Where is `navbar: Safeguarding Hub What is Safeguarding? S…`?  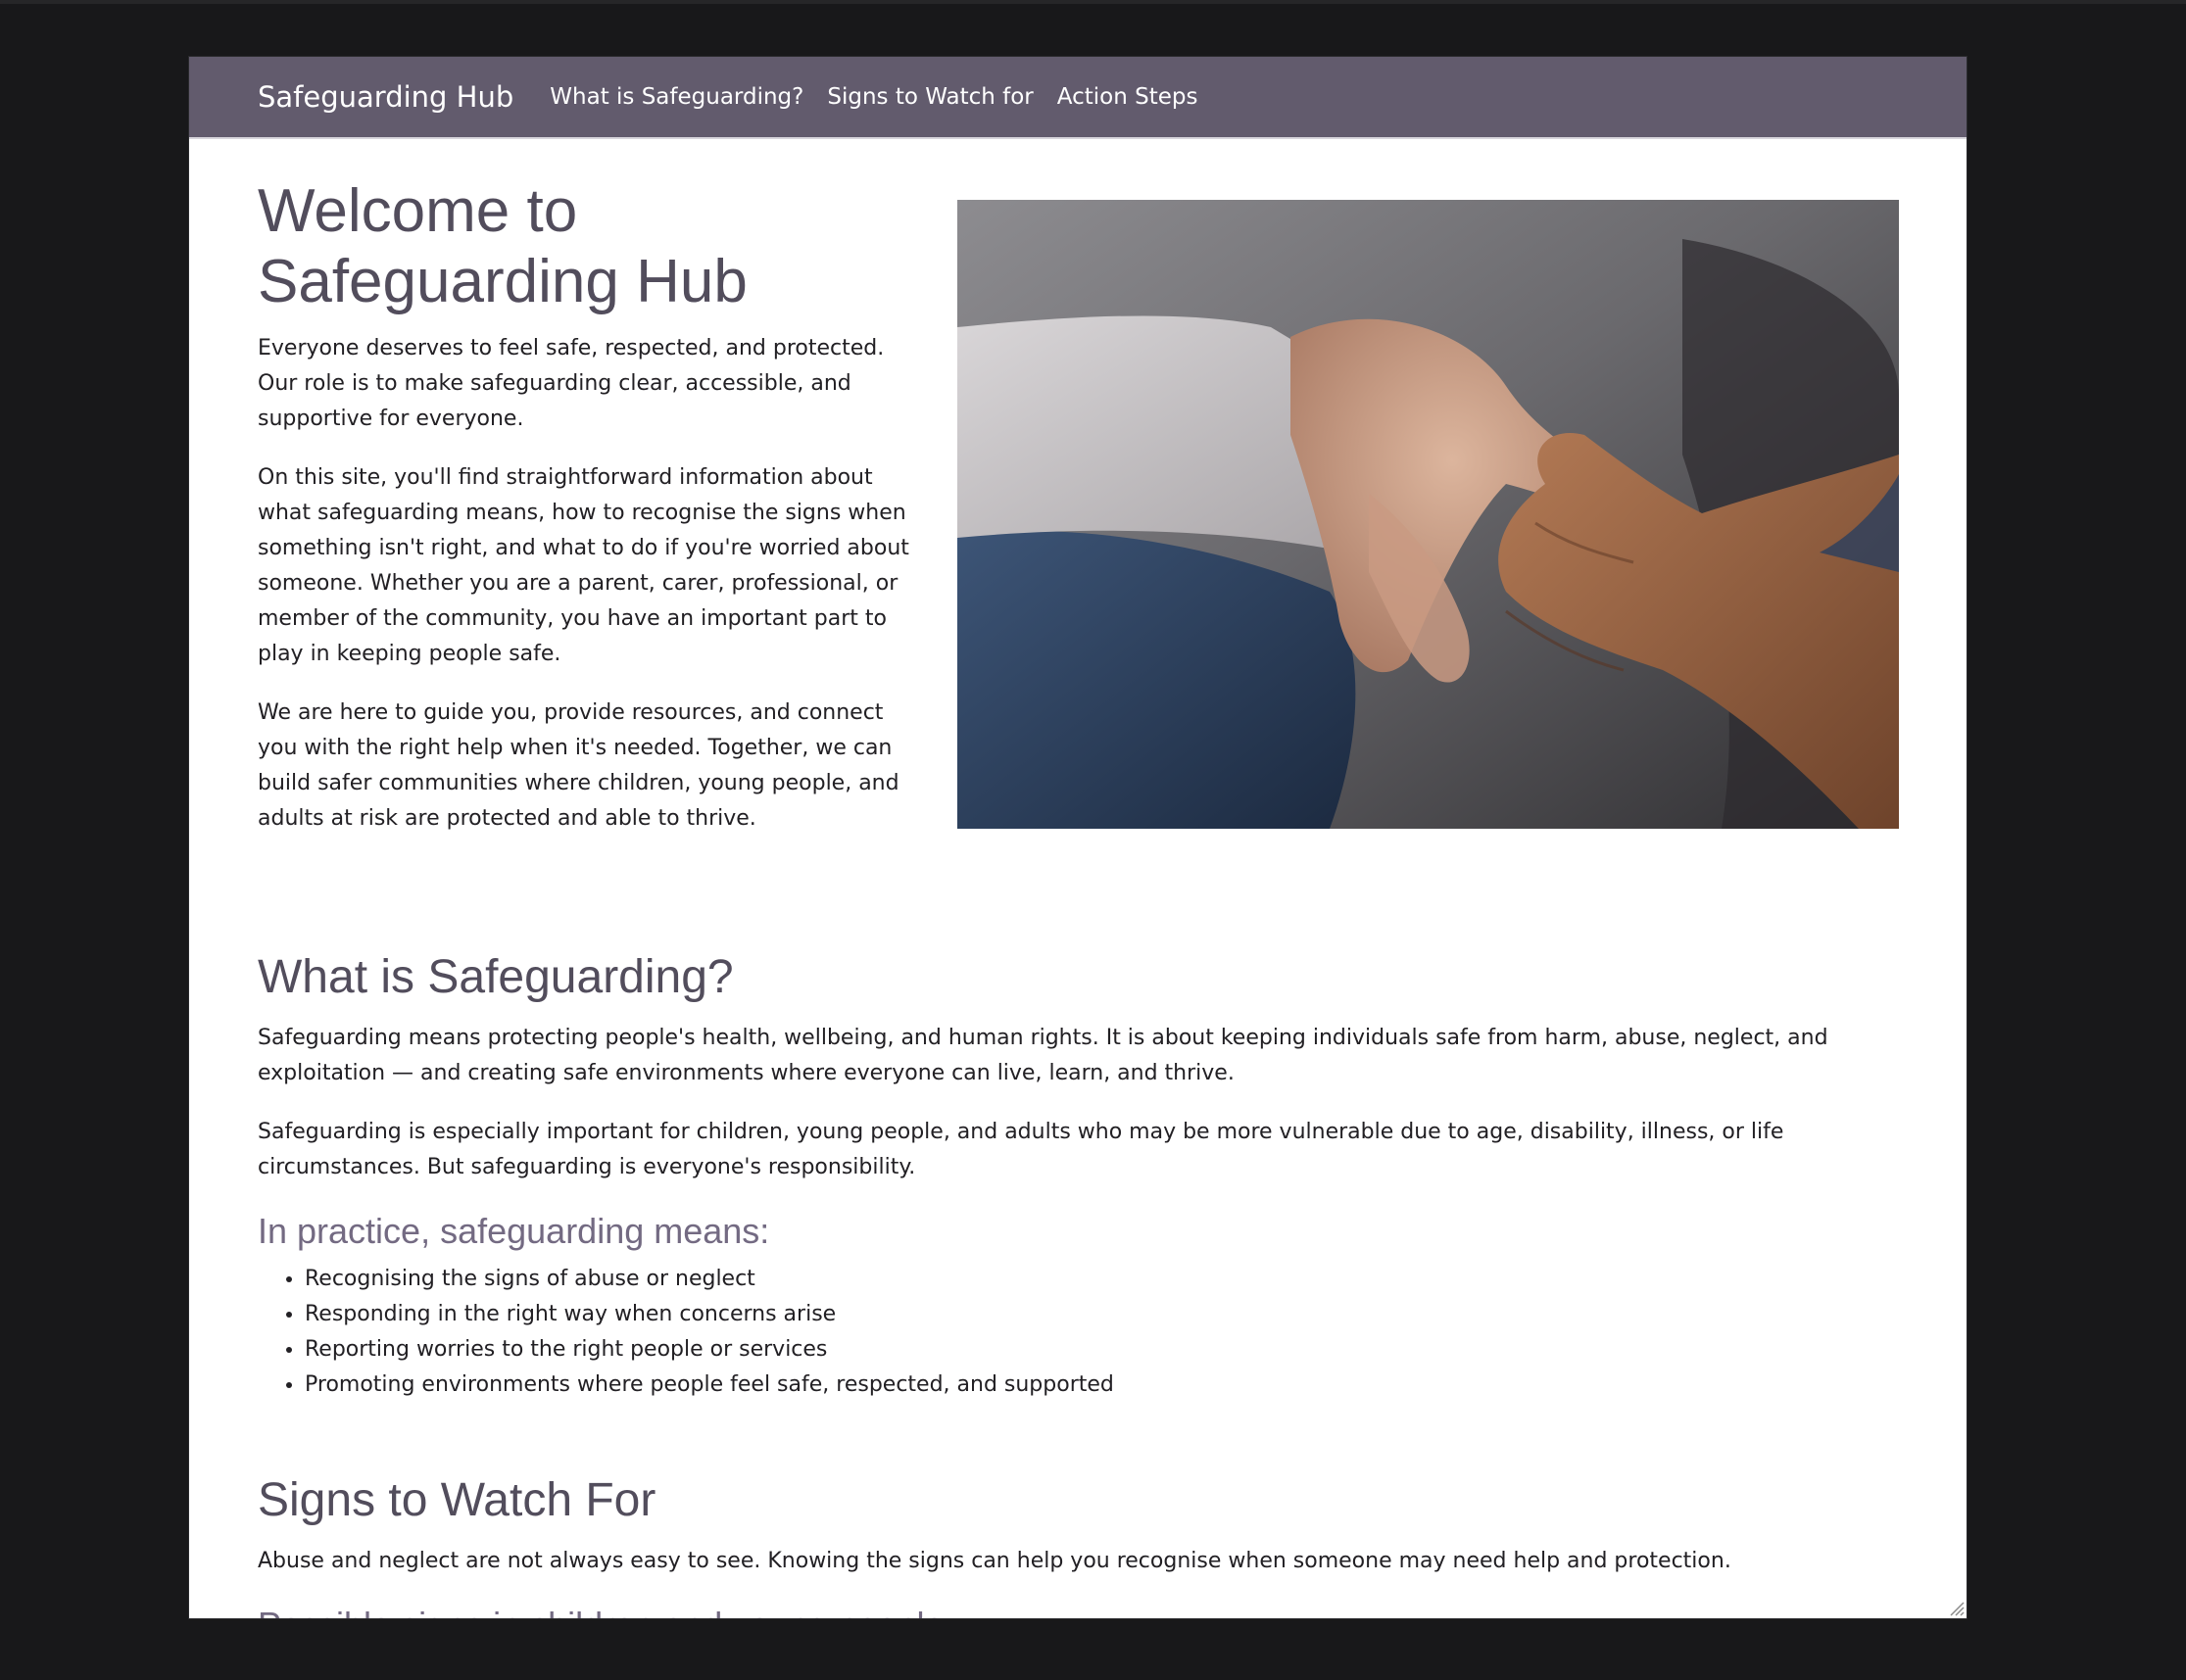 navbar: Safeguarding Hub What is Safeguarding? S… is located at coordinates (1078, 98).